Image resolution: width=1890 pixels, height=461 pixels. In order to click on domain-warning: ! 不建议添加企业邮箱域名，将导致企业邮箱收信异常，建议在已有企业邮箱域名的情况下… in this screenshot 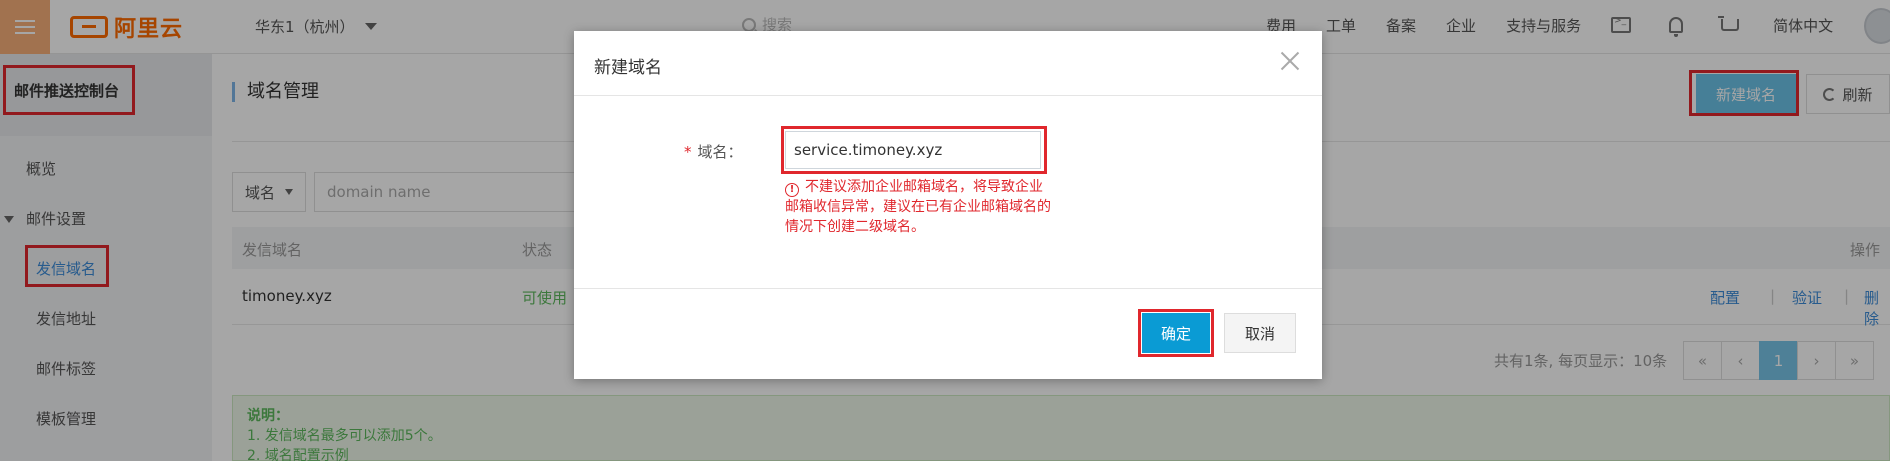, I will do `click(920, 207)`.